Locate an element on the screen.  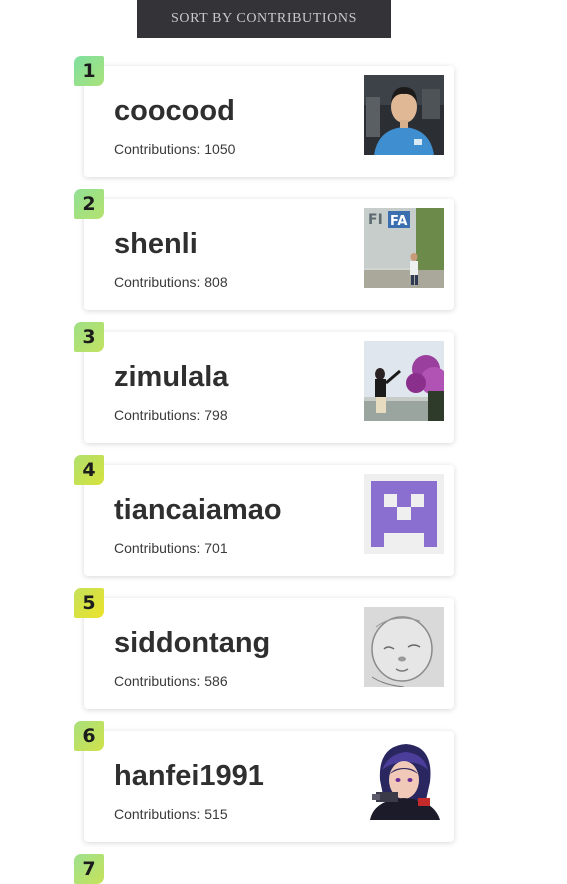
contributor-card: 5 siddontang Contributions: 586 is located at coordinates (264, 648).